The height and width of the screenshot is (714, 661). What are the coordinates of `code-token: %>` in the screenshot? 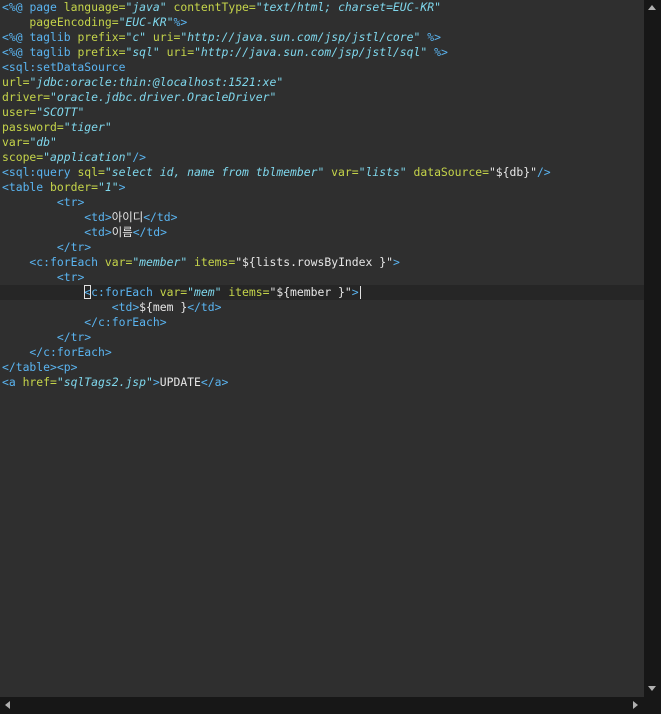 It's located at (437, 52).